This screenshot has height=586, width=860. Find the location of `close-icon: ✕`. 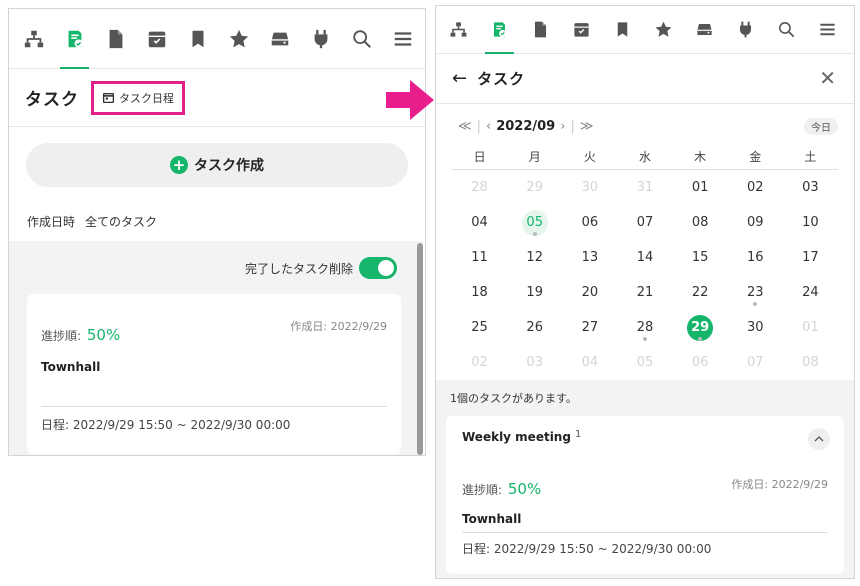

close-icon: ✕ is located at coordinates (827, 78).